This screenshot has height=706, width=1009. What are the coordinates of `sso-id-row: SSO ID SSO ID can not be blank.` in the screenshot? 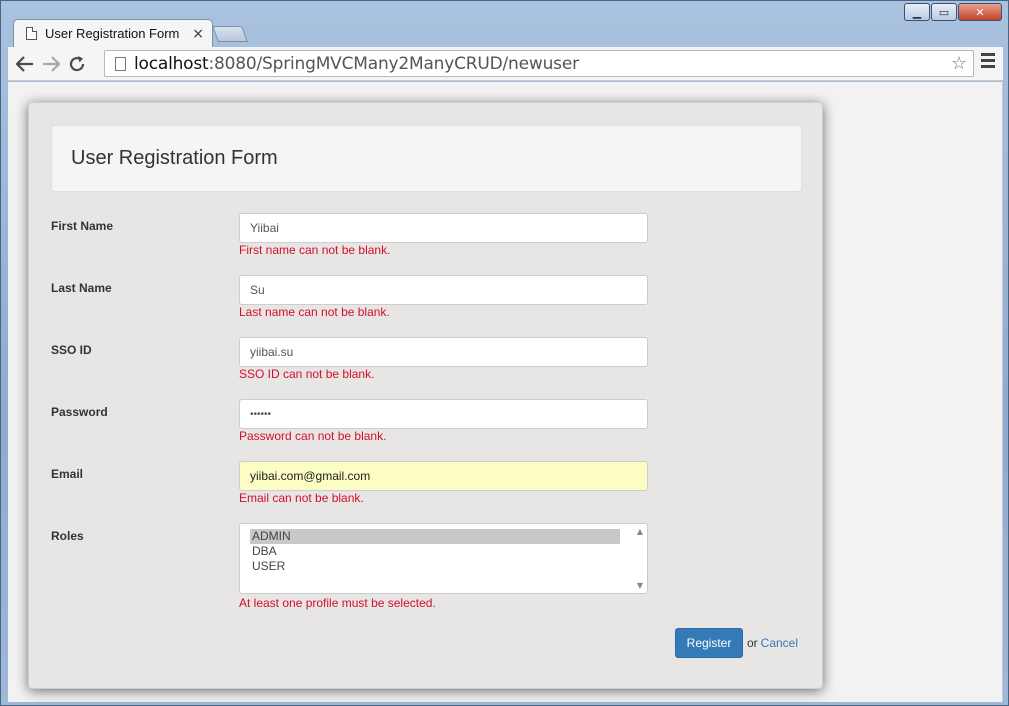 It's located at (426, 366).